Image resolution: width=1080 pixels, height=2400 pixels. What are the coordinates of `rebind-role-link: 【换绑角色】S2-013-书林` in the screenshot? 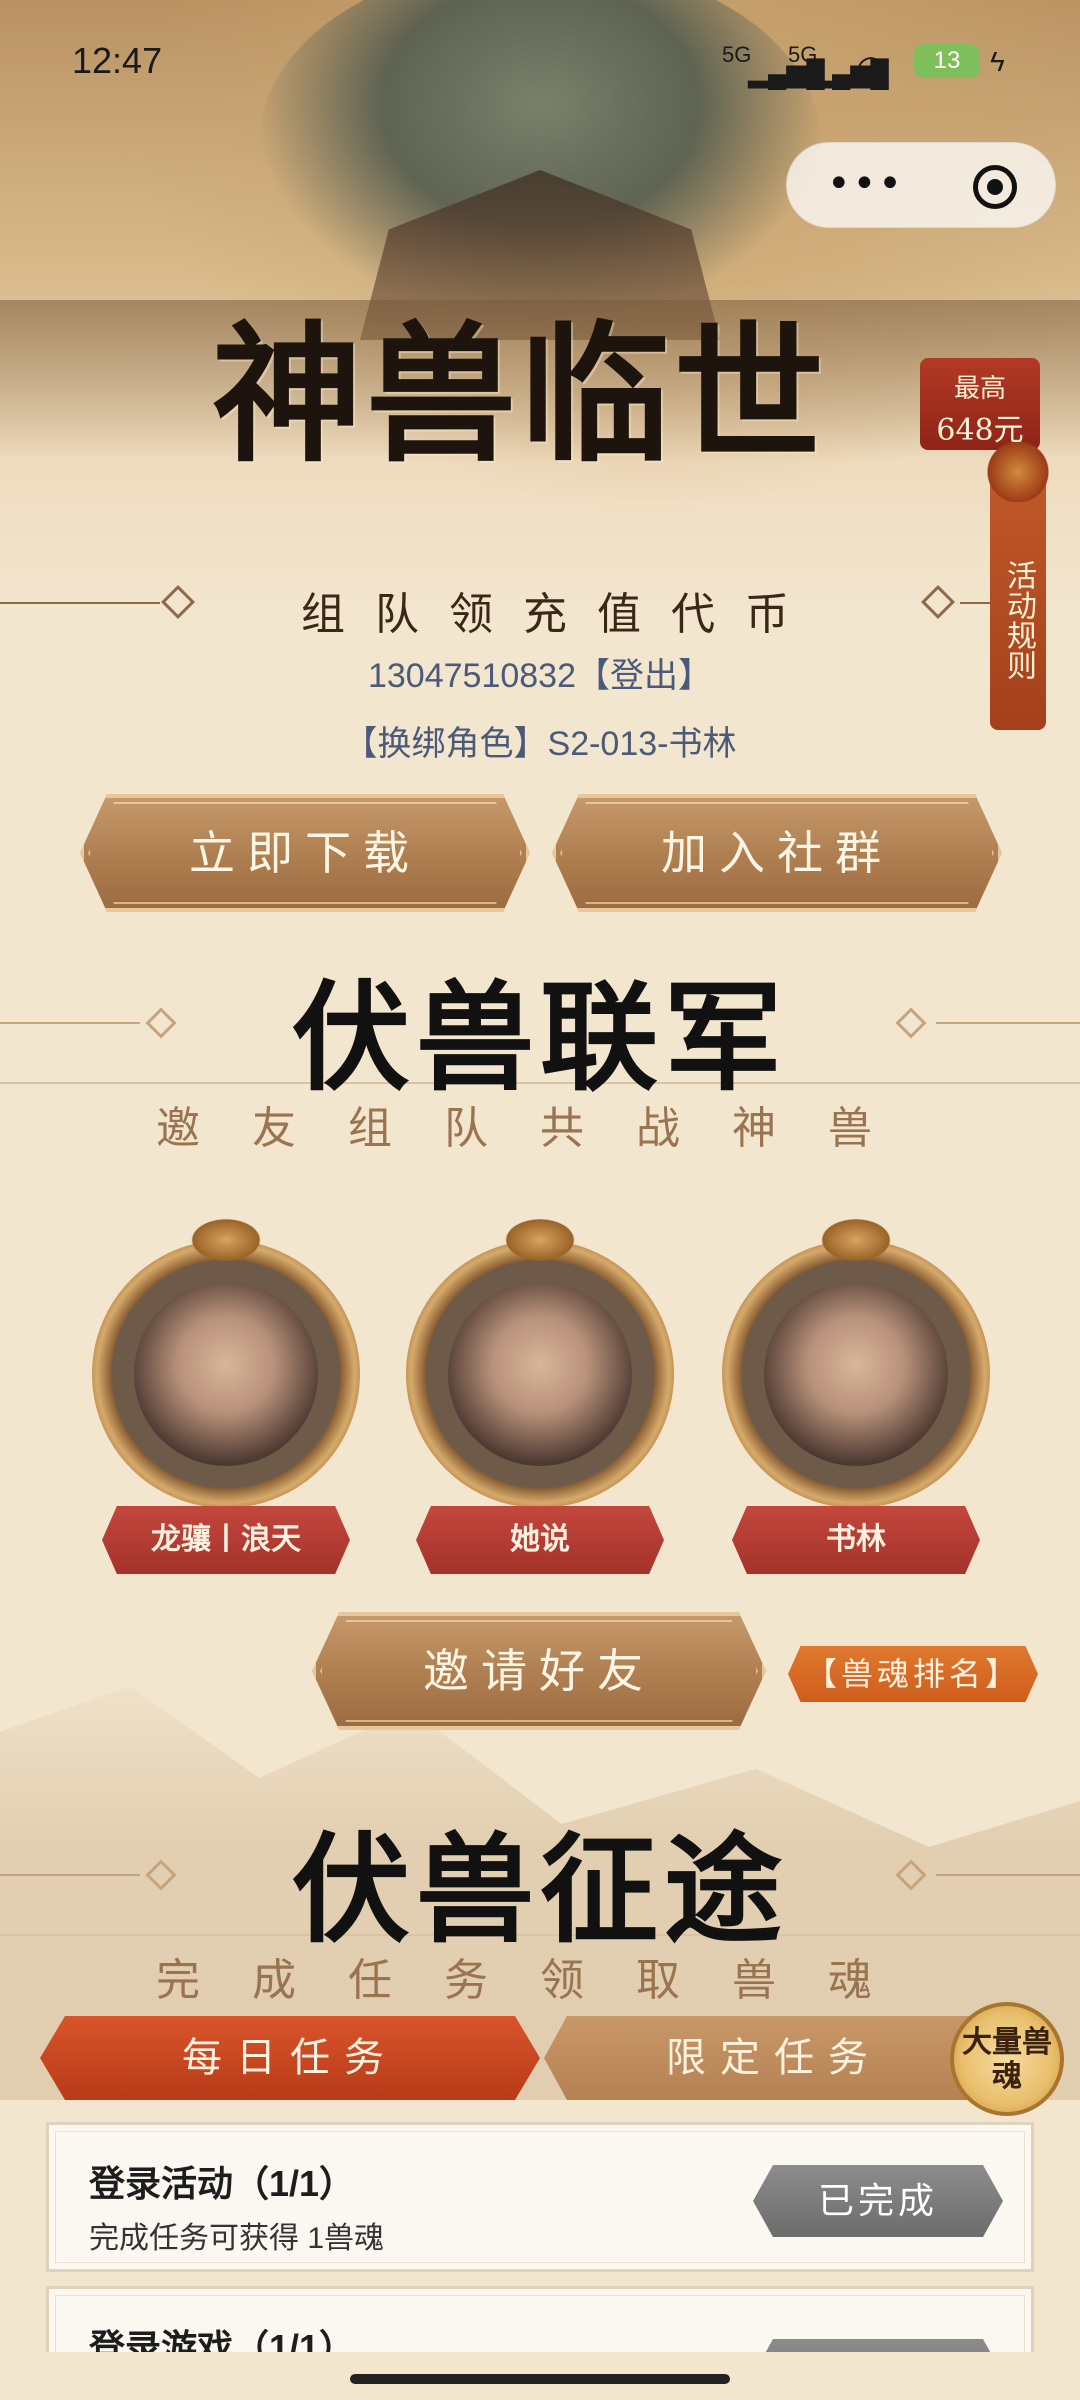 It's located at (540, 740).